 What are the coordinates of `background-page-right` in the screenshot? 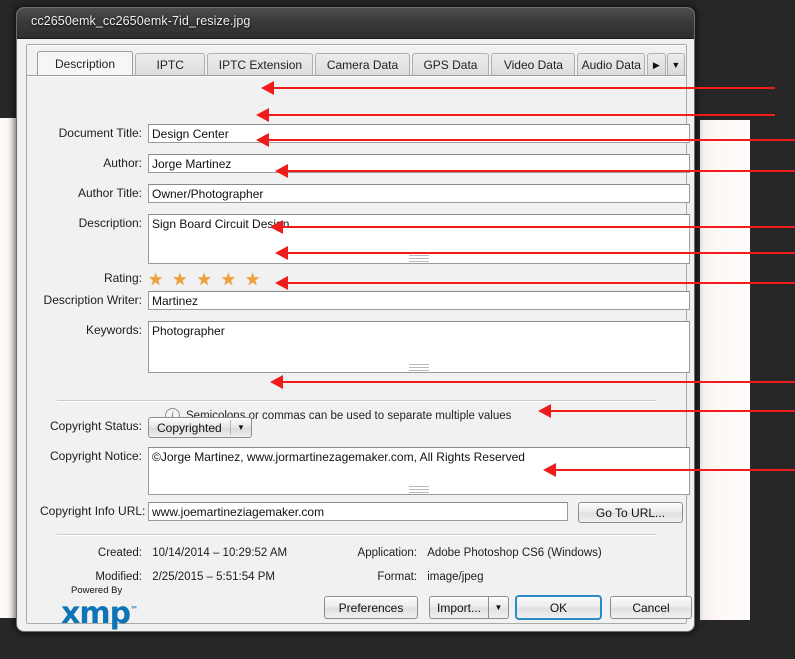 It's located at (725, 370).